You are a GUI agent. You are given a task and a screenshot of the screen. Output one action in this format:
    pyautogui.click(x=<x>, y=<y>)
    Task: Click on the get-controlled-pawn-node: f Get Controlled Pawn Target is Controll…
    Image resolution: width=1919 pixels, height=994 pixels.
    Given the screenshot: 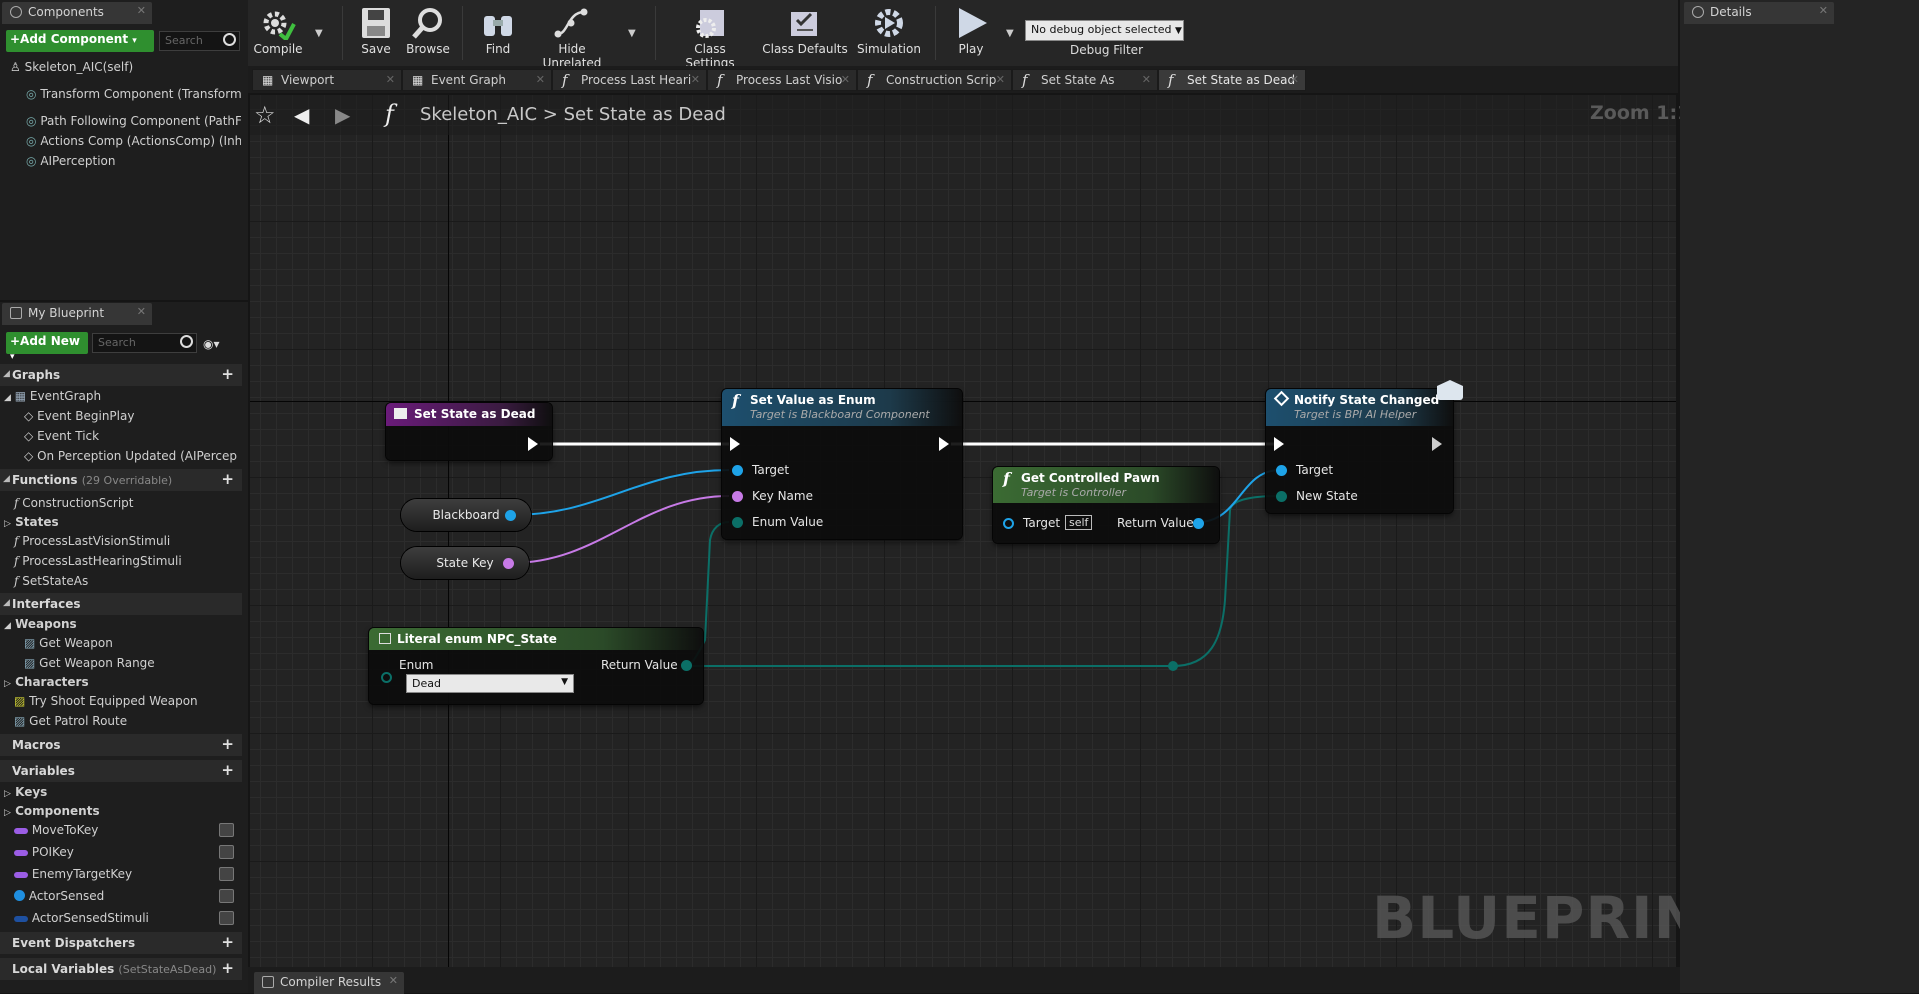 What is the action you would take?
    pyautogui.click(x=1106, y=505)
    